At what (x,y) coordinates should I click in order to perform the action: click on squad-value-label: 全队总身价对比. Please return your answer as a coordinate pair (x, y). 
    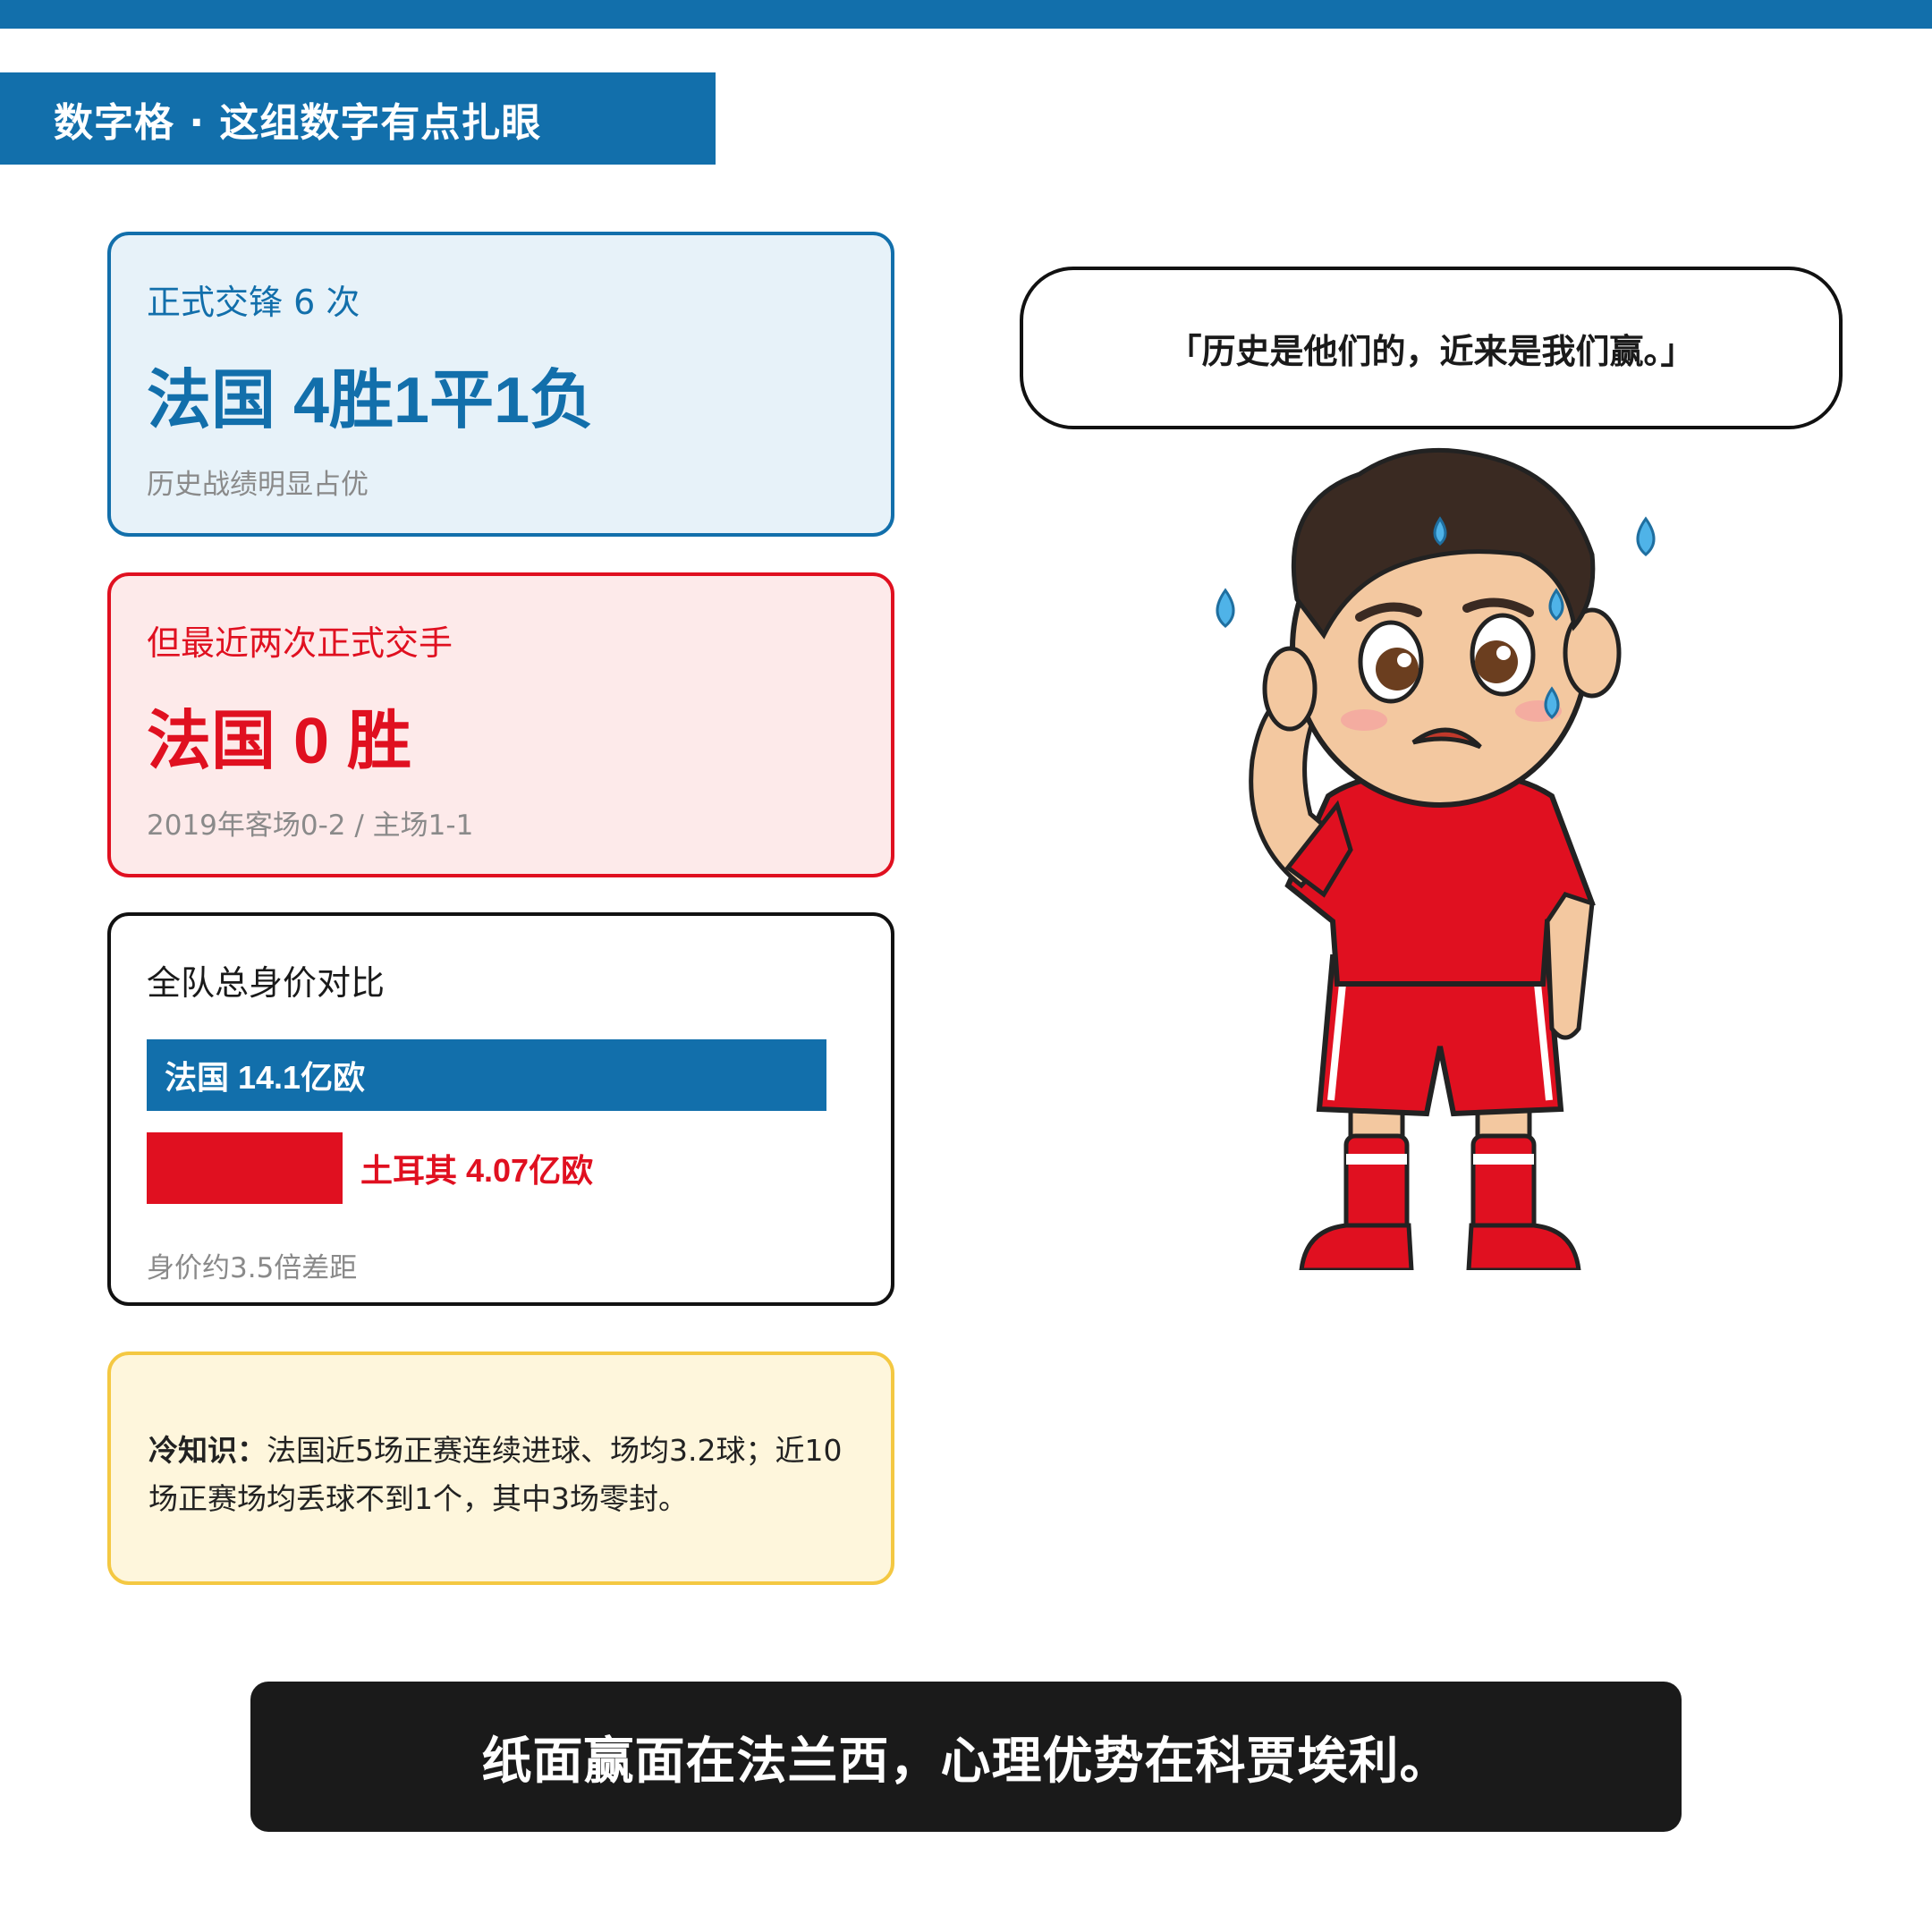
    Looking at the image, I should click on (266, 983).